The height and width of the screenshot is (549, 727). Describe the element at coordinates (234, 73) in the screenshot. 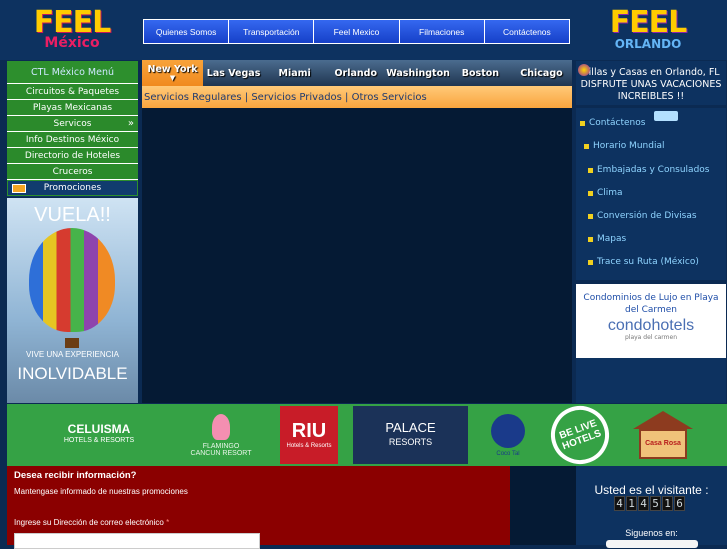

I see `tab-las-vegas: Las Vegas` at that location.